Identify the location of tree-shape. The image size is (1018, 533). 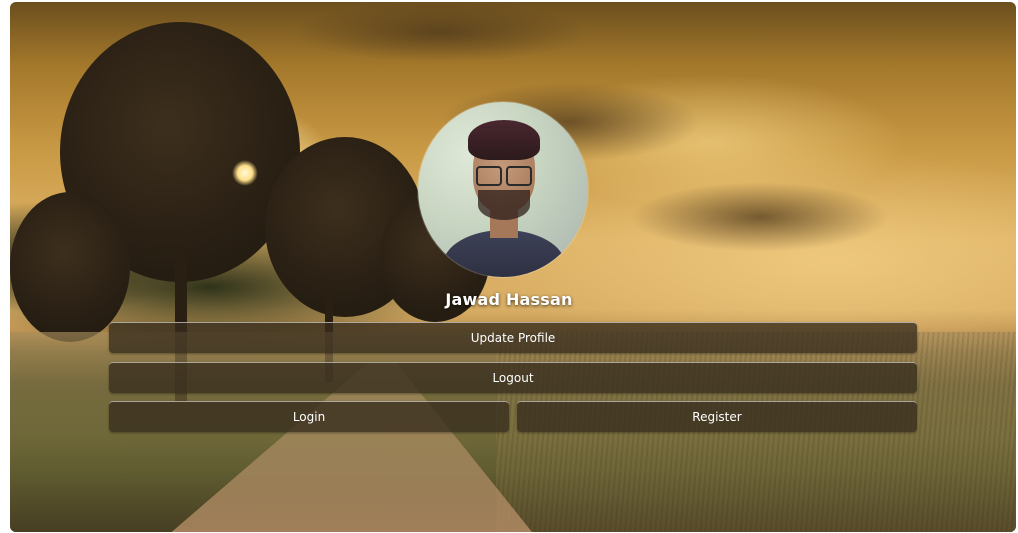
(70, 267).